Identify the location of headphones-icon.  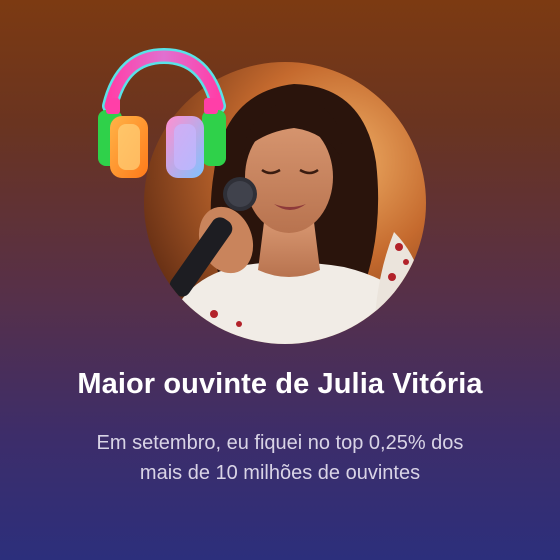
(162, 118).